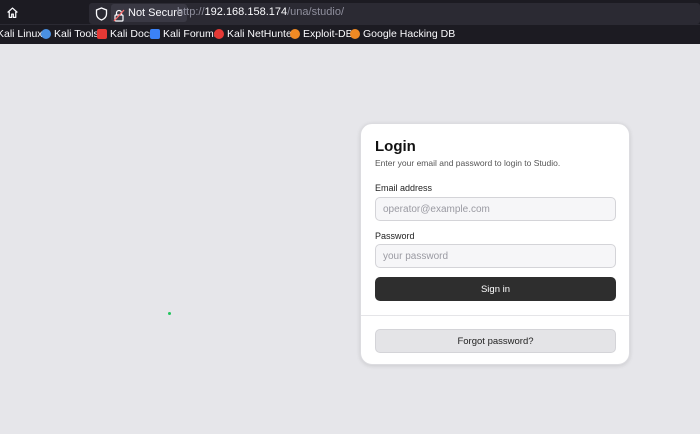 The image size is (700, 434). What do you see at coordinates (191, 12) in the screenshot?
I see `url-protocol: http://` at bounding box center [191, 12].